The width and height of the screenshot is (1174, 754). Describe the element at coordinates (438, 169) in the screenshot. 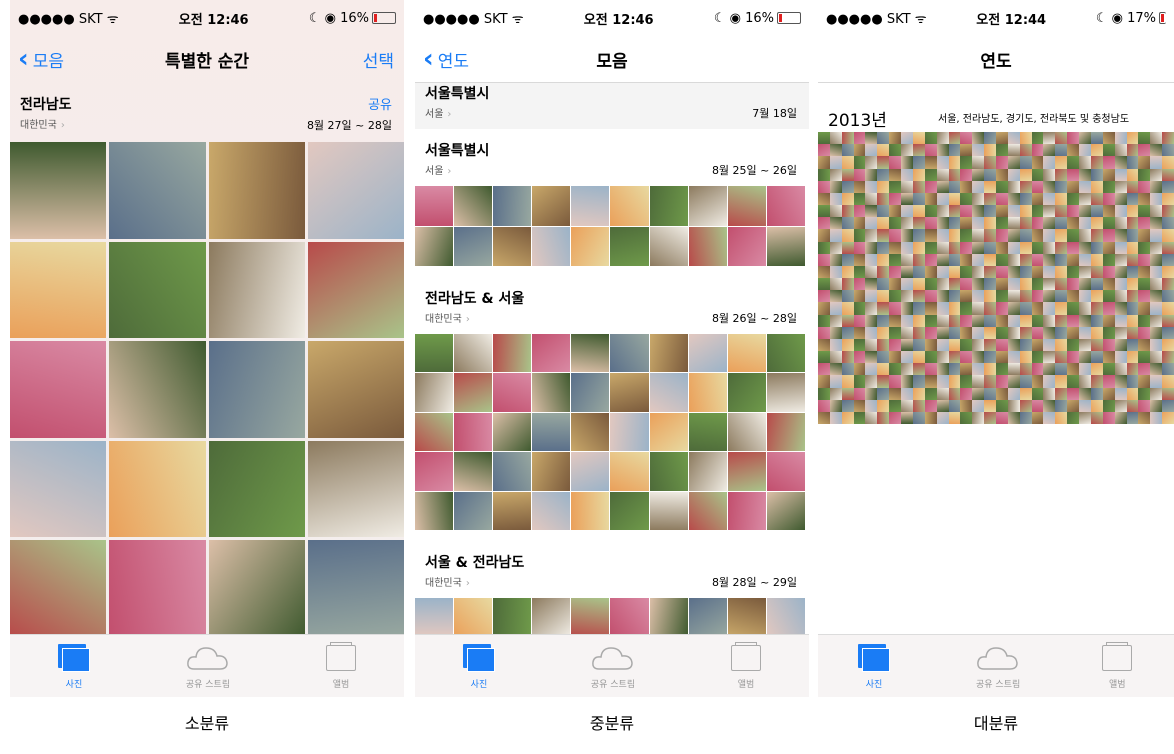

I see `section-sublocation: 서울 ›` at that location.